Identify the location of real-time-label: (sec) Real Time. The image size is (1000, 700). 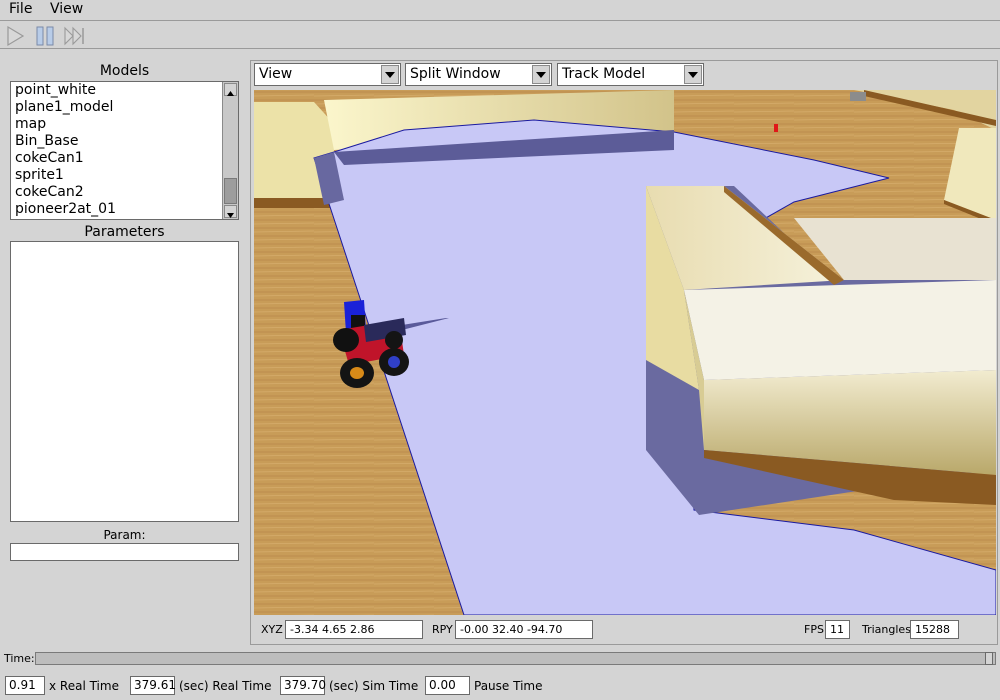
(225, 686).